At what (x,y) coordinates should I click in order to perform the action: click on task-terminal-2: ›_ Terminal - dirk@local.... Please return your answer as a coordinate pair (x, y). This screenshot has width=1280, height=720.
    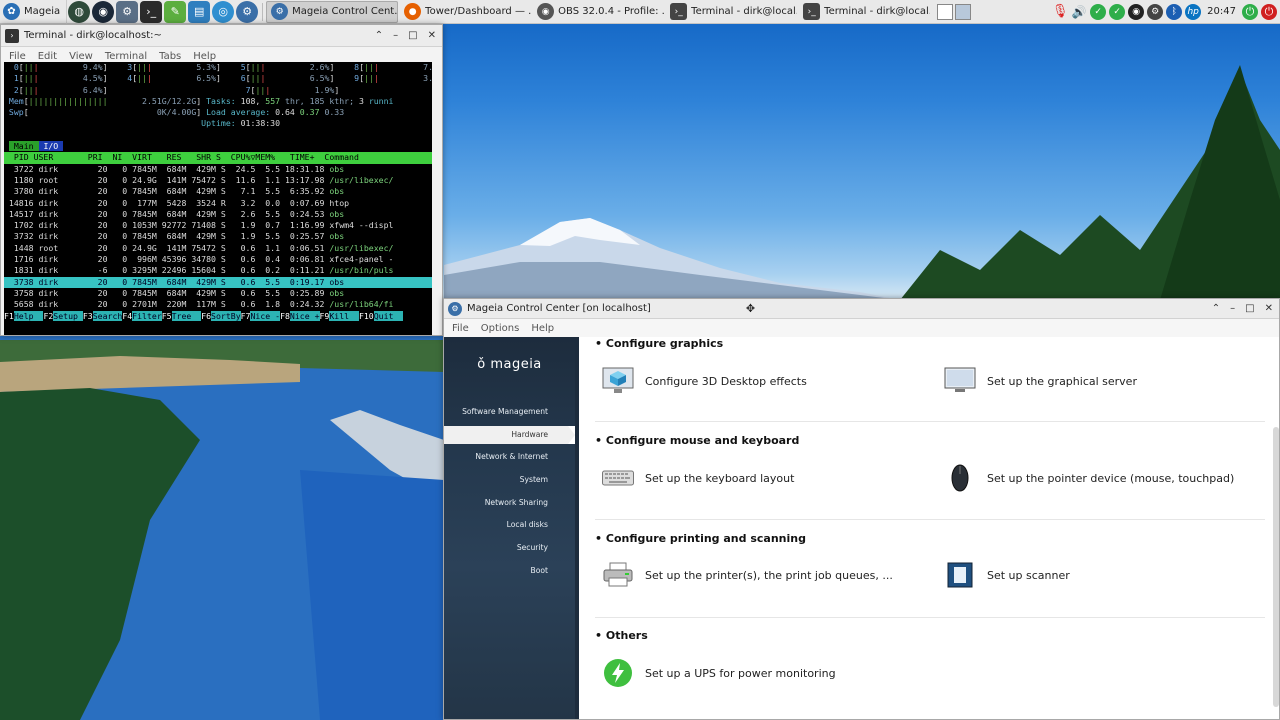
    Looking at the image, I should click on (864, 12).